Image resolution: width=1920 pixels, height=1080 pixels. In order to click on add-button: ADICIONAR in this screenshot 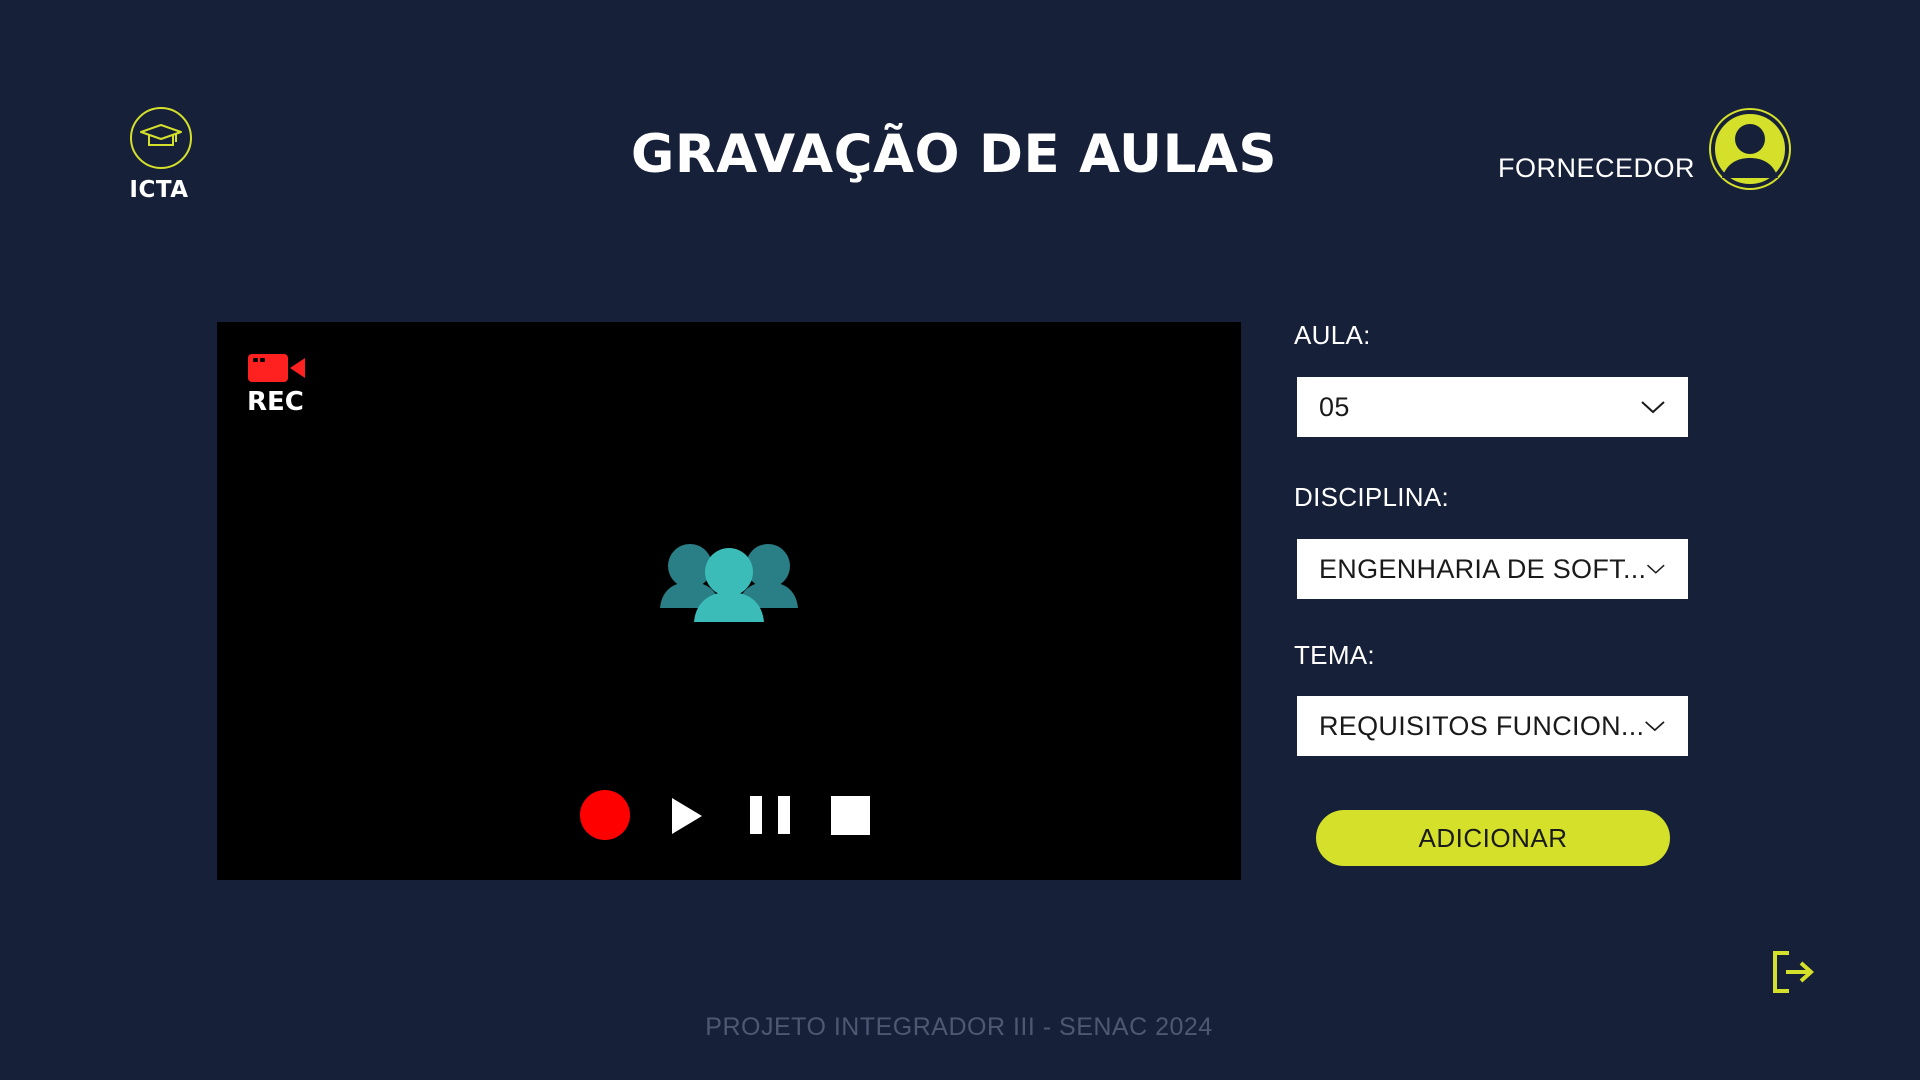, I will do `click(1493, 838)`.